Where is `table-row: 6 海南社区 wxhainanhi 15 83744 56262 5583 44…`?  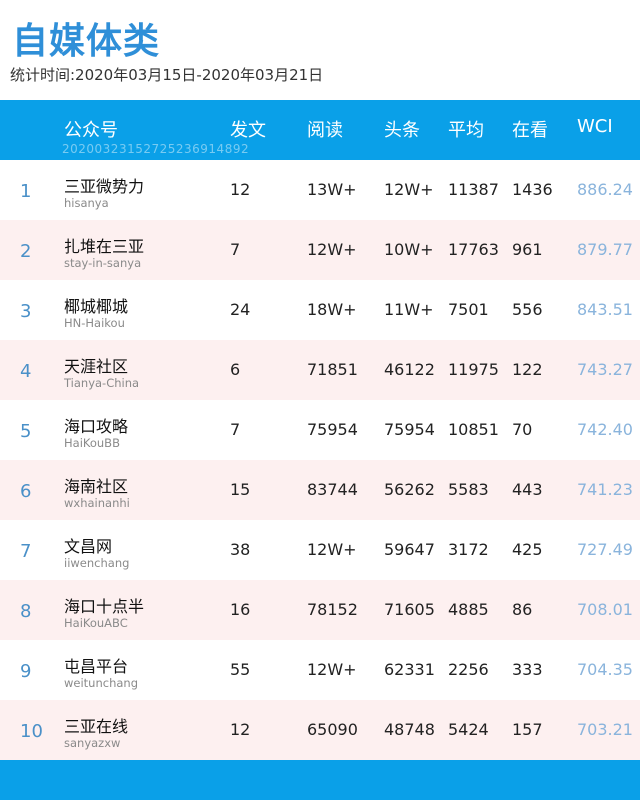
table-row: 6 海南社区 wxhainanhi 15 83744 56262 5583 44… is located at coordinates (320, 490).